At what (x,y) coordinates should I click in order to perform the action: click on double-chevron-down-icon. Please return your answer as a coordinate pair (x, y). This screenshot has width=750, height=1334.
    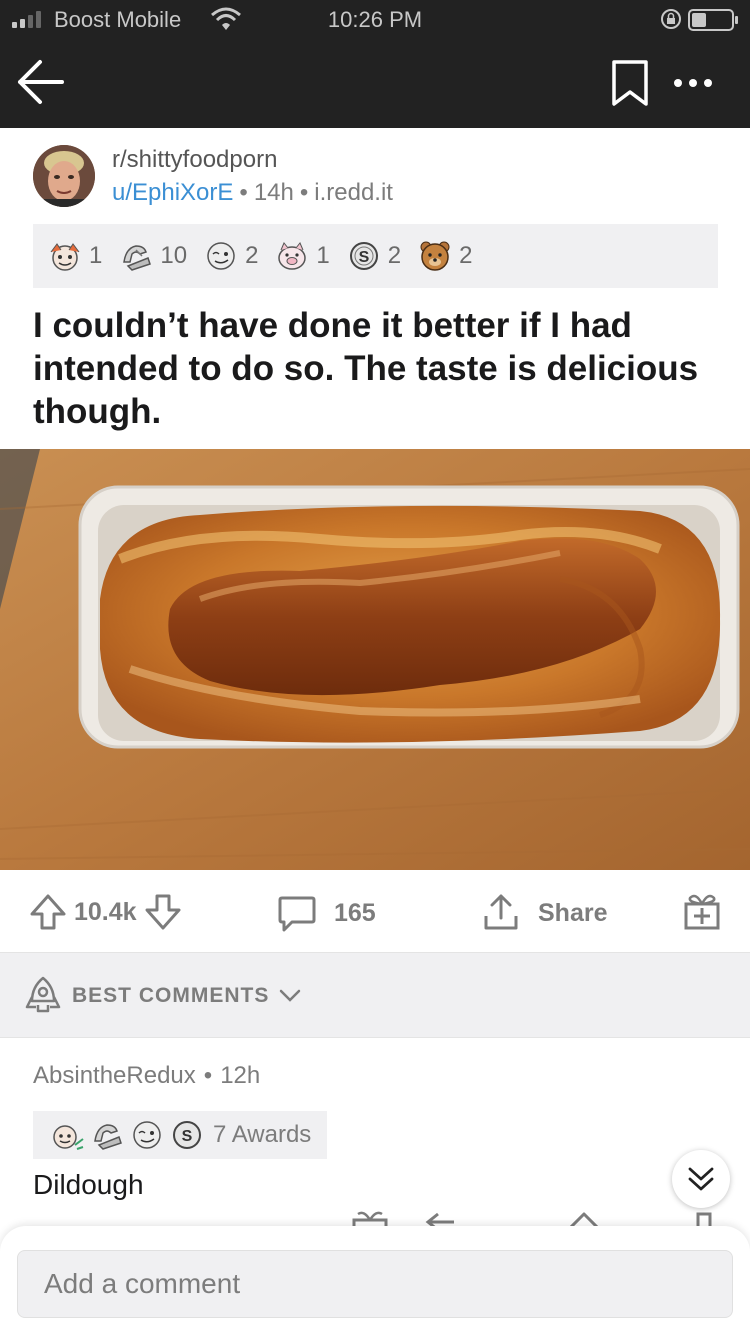
    Looking at the image, I should click on (701, 1179).